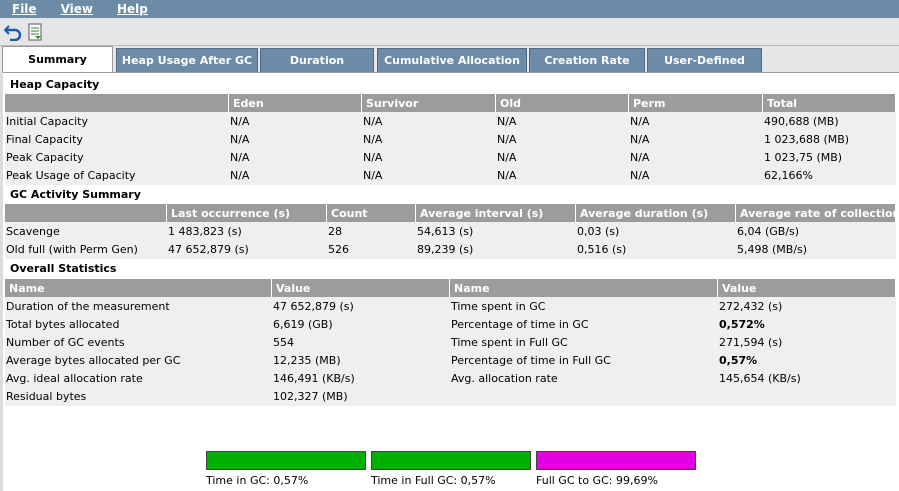 The height and width of the screenshot is (491, 899). Describe the element at coordinates (433, 480) in the screenshot. I see `time-in-full-gc-label: Time in Full GC: 0,57%` at that location.